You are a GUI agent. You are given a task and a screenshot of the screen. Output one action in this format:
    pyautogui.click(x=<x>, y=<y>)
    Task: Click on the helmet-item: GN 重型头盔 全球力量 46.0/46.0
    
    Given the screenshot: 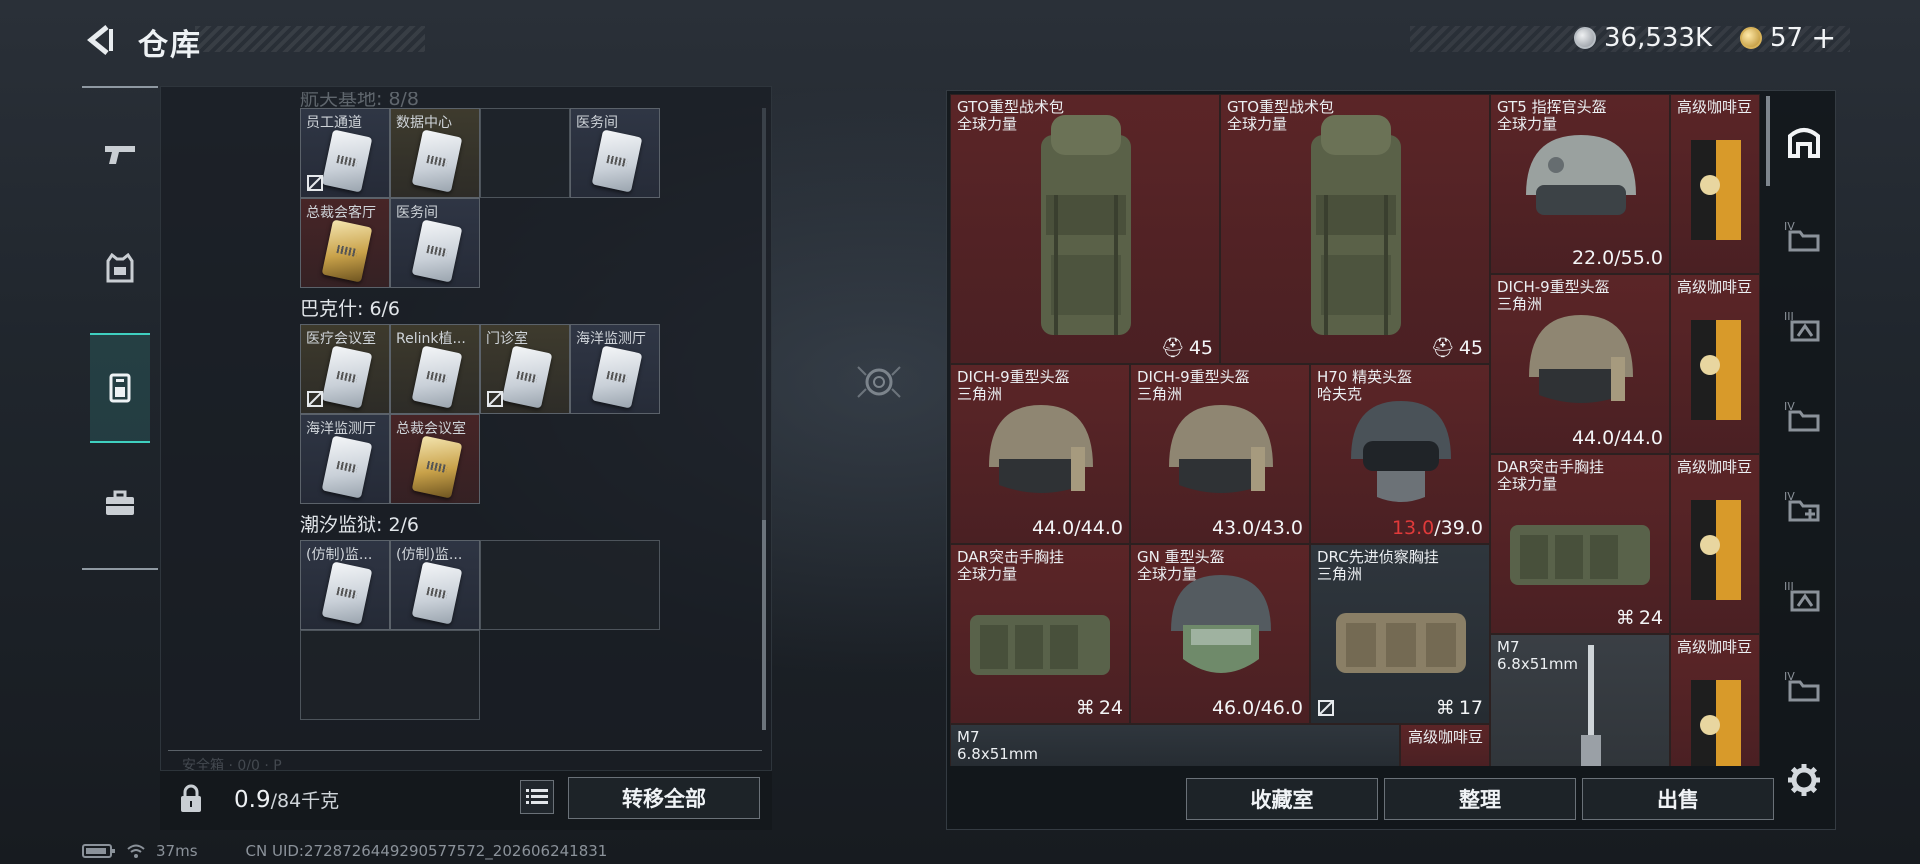 What is the action you would take?
    pyautogui.click(x=1220, y=634)
    